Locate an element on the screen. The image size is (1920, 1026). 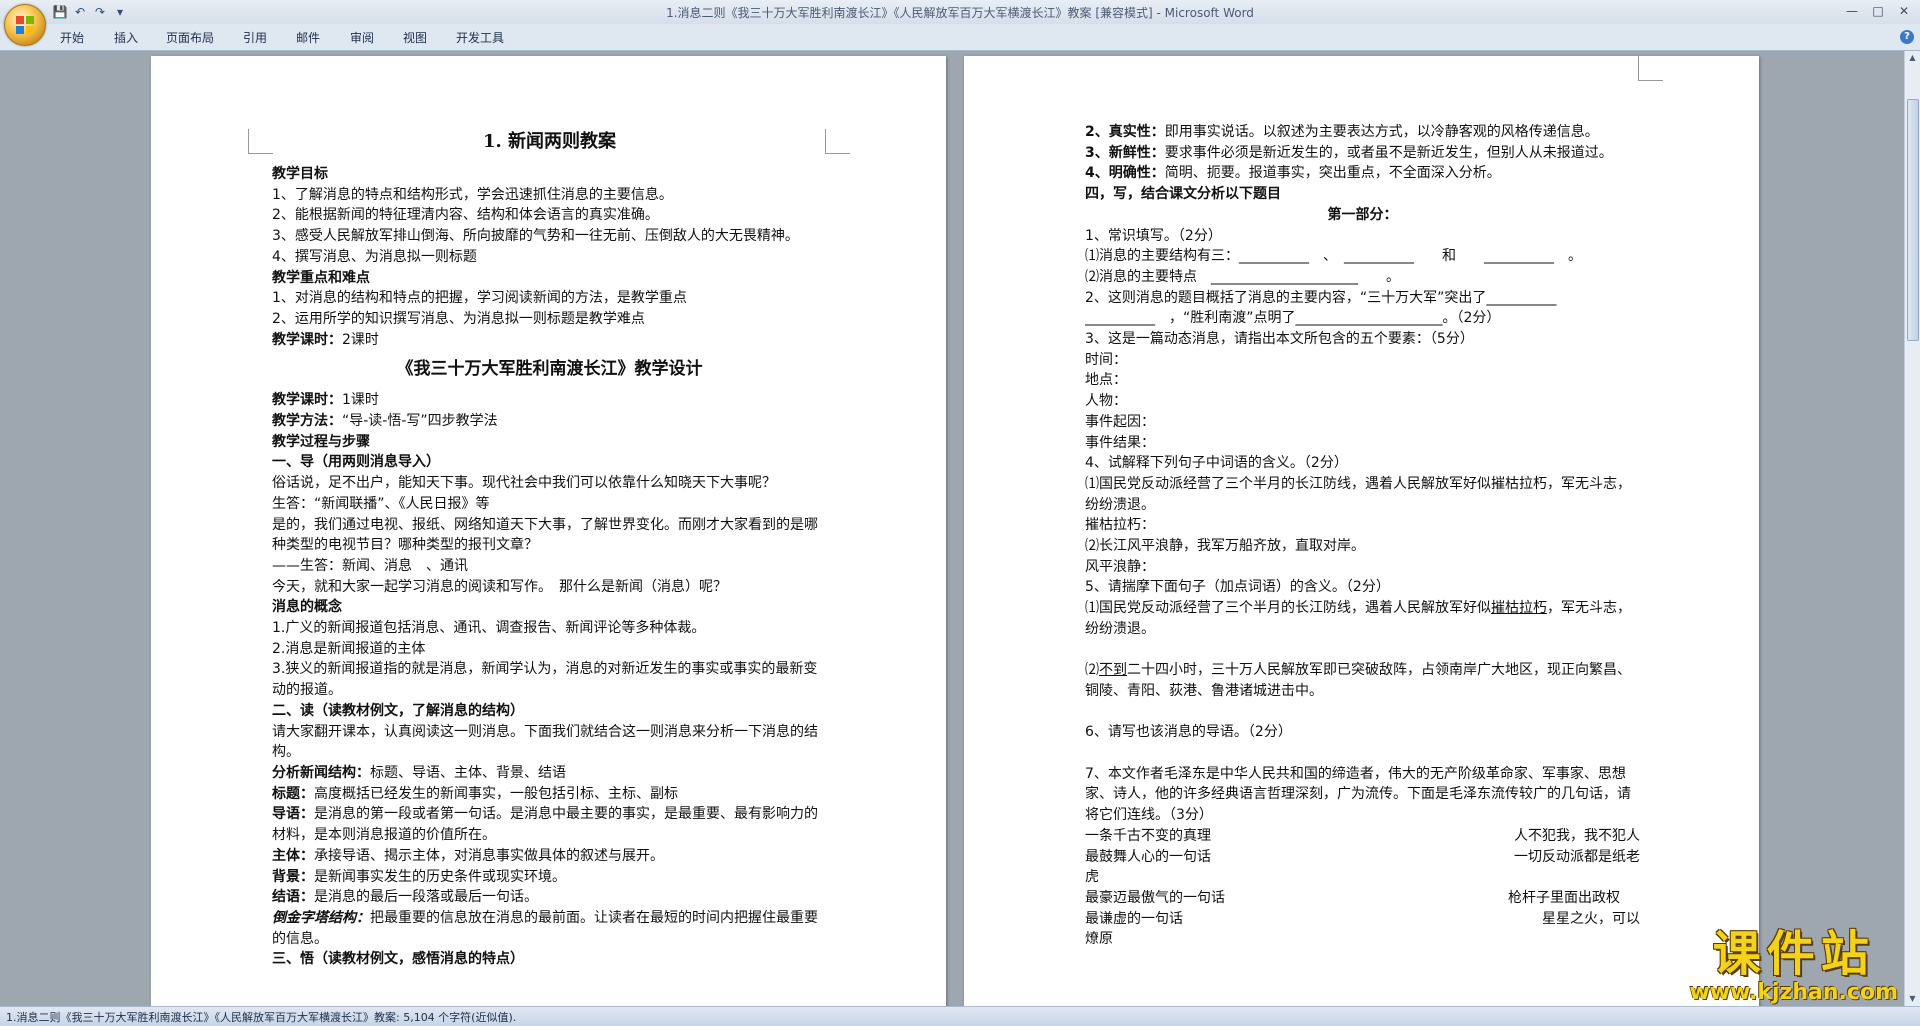
class-hours-line: 教学课时：1课时 is located at coordinates (549, 400).